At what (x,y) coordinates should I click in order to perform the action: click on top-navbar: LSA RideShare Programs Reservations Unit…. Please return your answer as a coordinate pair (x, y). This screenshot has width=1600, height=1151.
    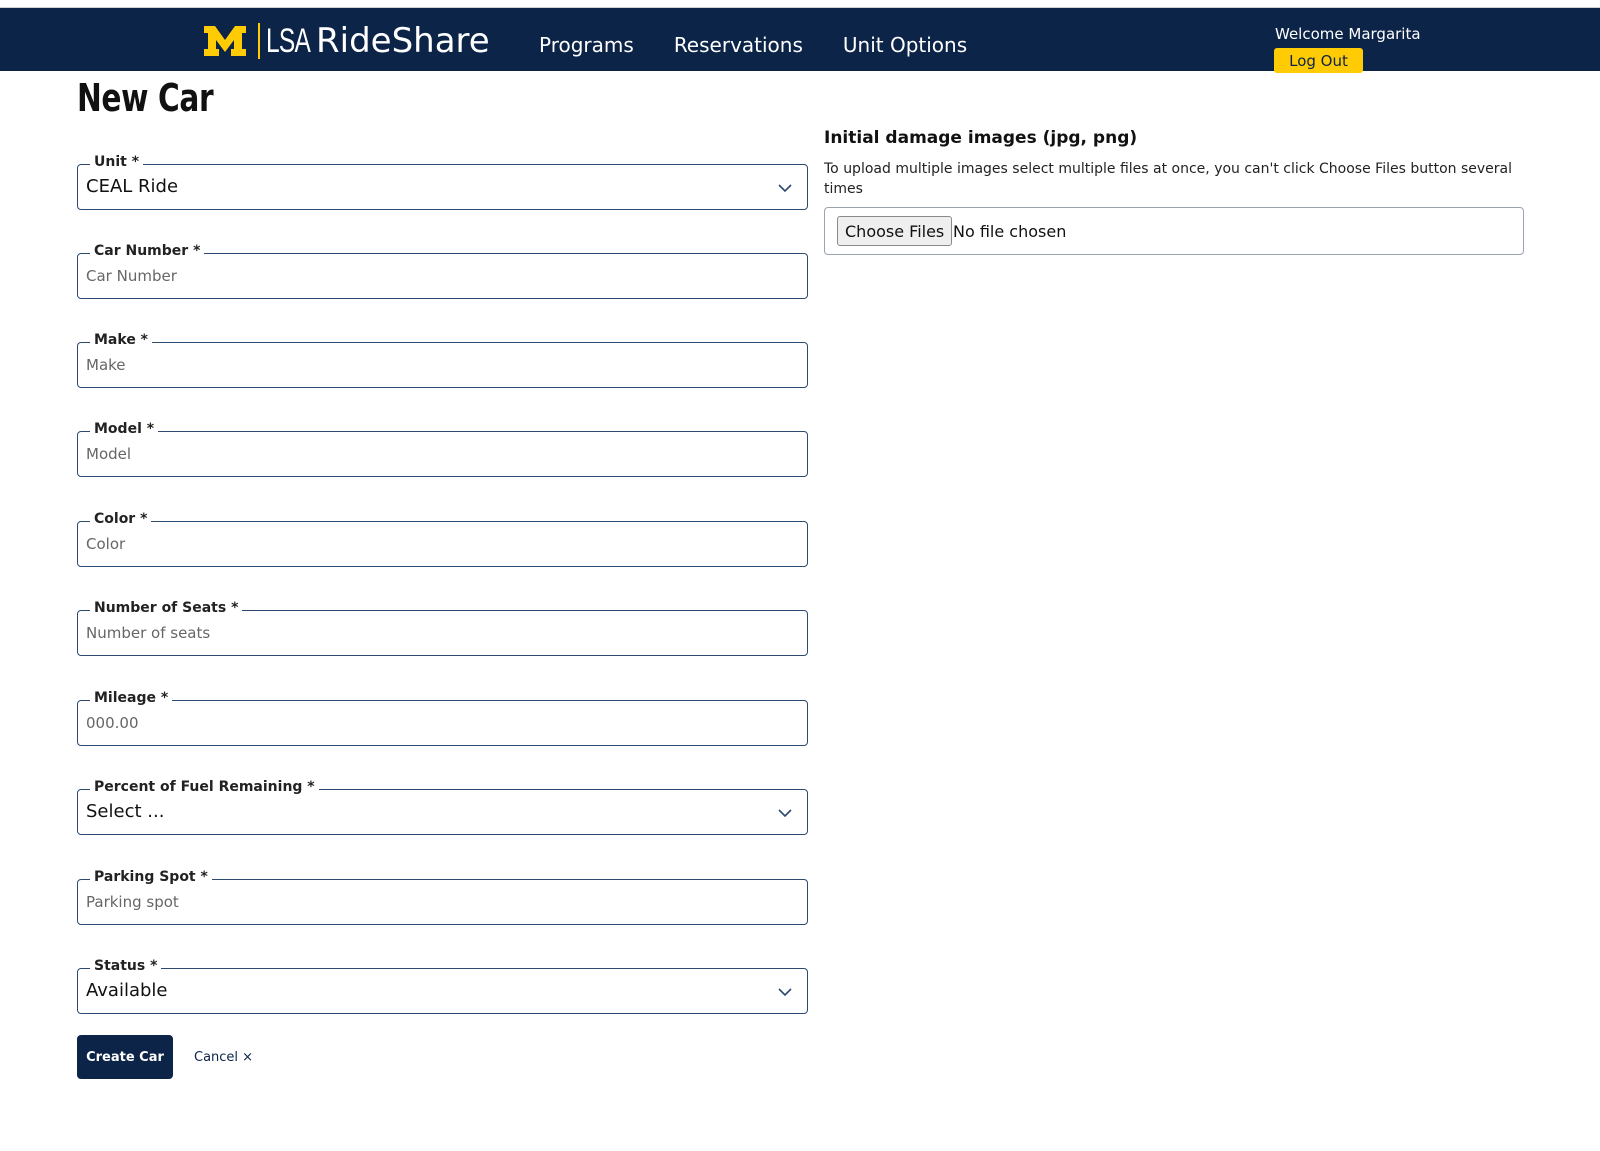
    Looking at the image, I should click on (800, 40).